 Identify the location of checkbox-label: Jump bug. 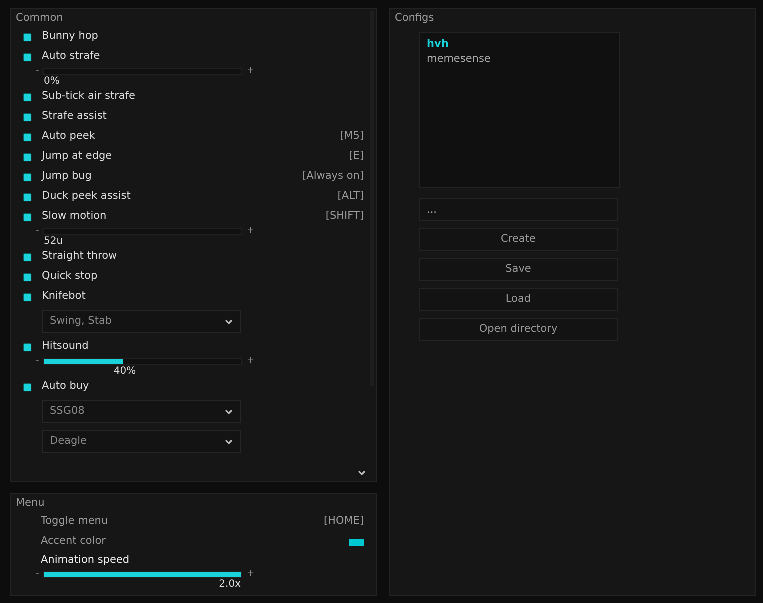
(67, 176).